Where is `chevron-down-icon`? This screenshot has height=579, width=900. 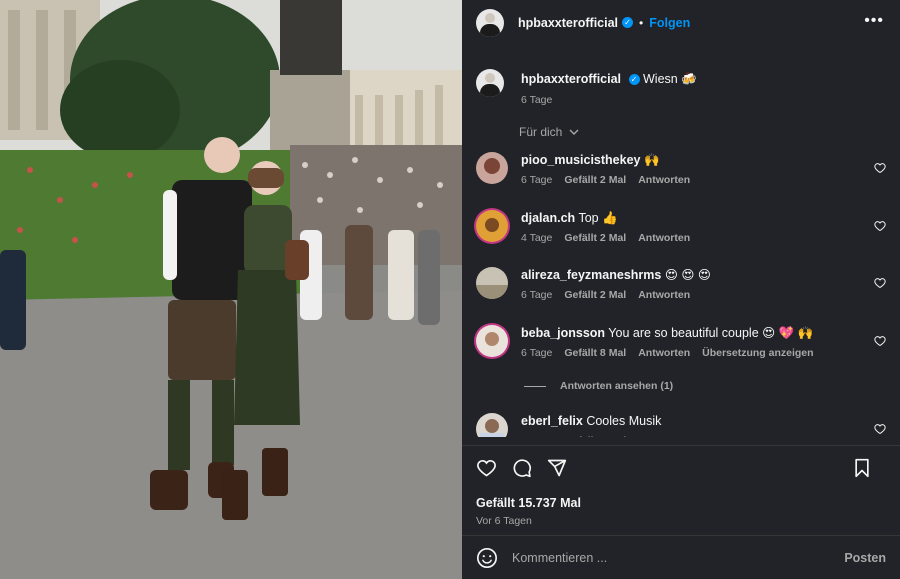 chevron-down-icon is located at coordinates (574, 132).